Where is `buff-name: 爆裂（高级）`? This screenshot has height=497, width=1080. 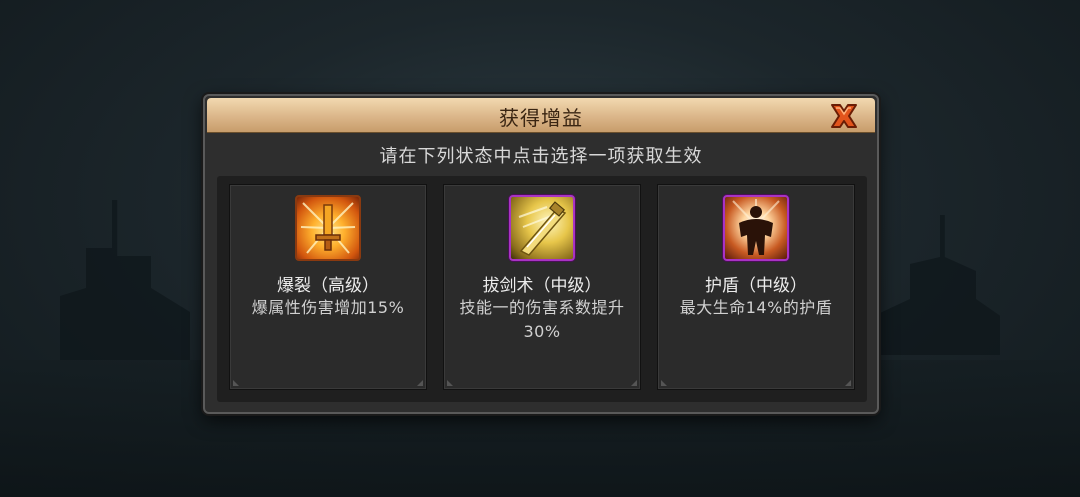 buff-name: 爆裂（高级） is located at coordinates (328, 286).